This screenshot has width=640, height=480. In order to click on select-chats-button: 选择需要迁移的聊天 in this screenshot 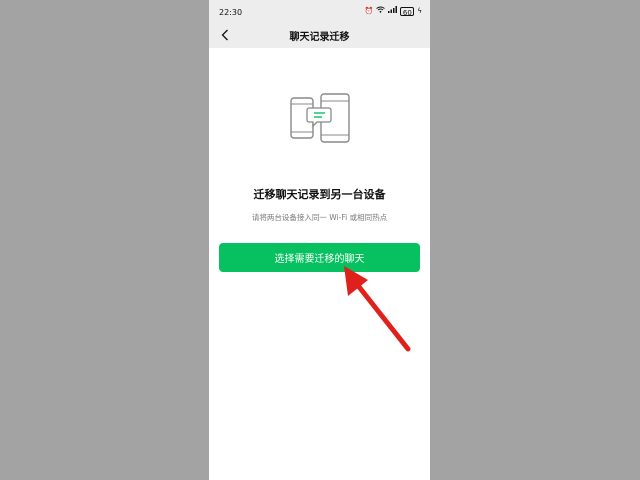, I will do `click(319, 257)`.